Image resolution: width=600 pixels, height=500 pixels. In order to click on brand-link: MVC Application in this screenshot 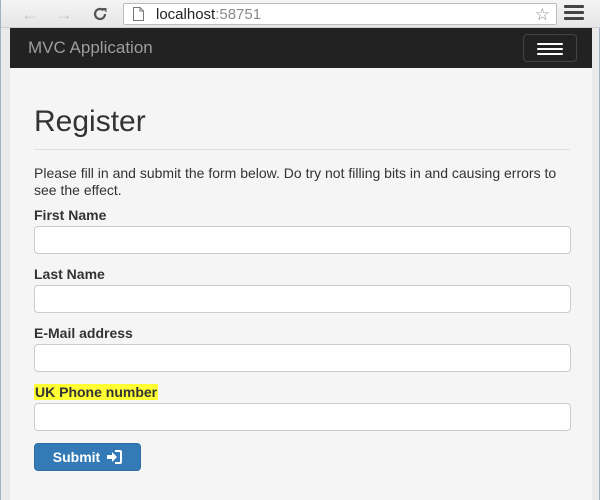, I will do `click(90, 48)`.